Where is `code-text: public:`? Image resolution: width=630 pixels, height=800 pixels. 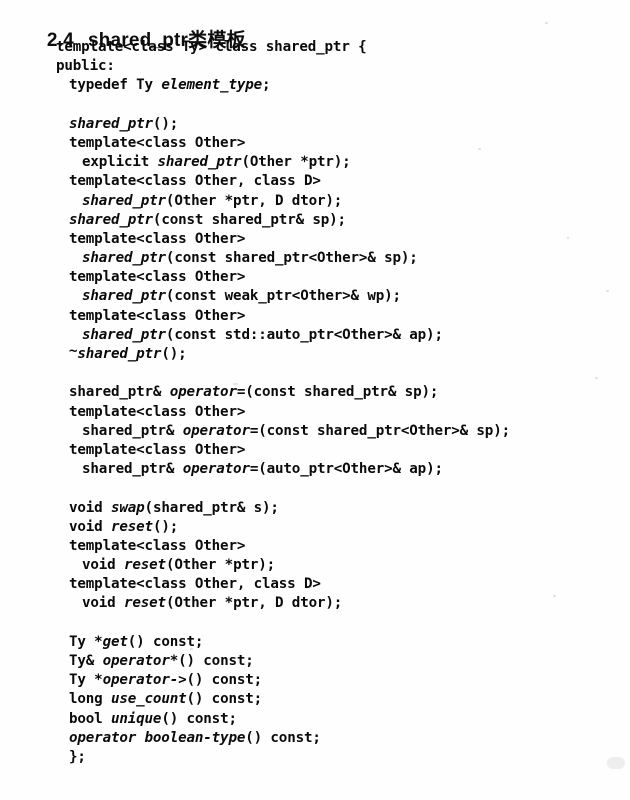 code-text: public: is located at coordinates (85, 66).